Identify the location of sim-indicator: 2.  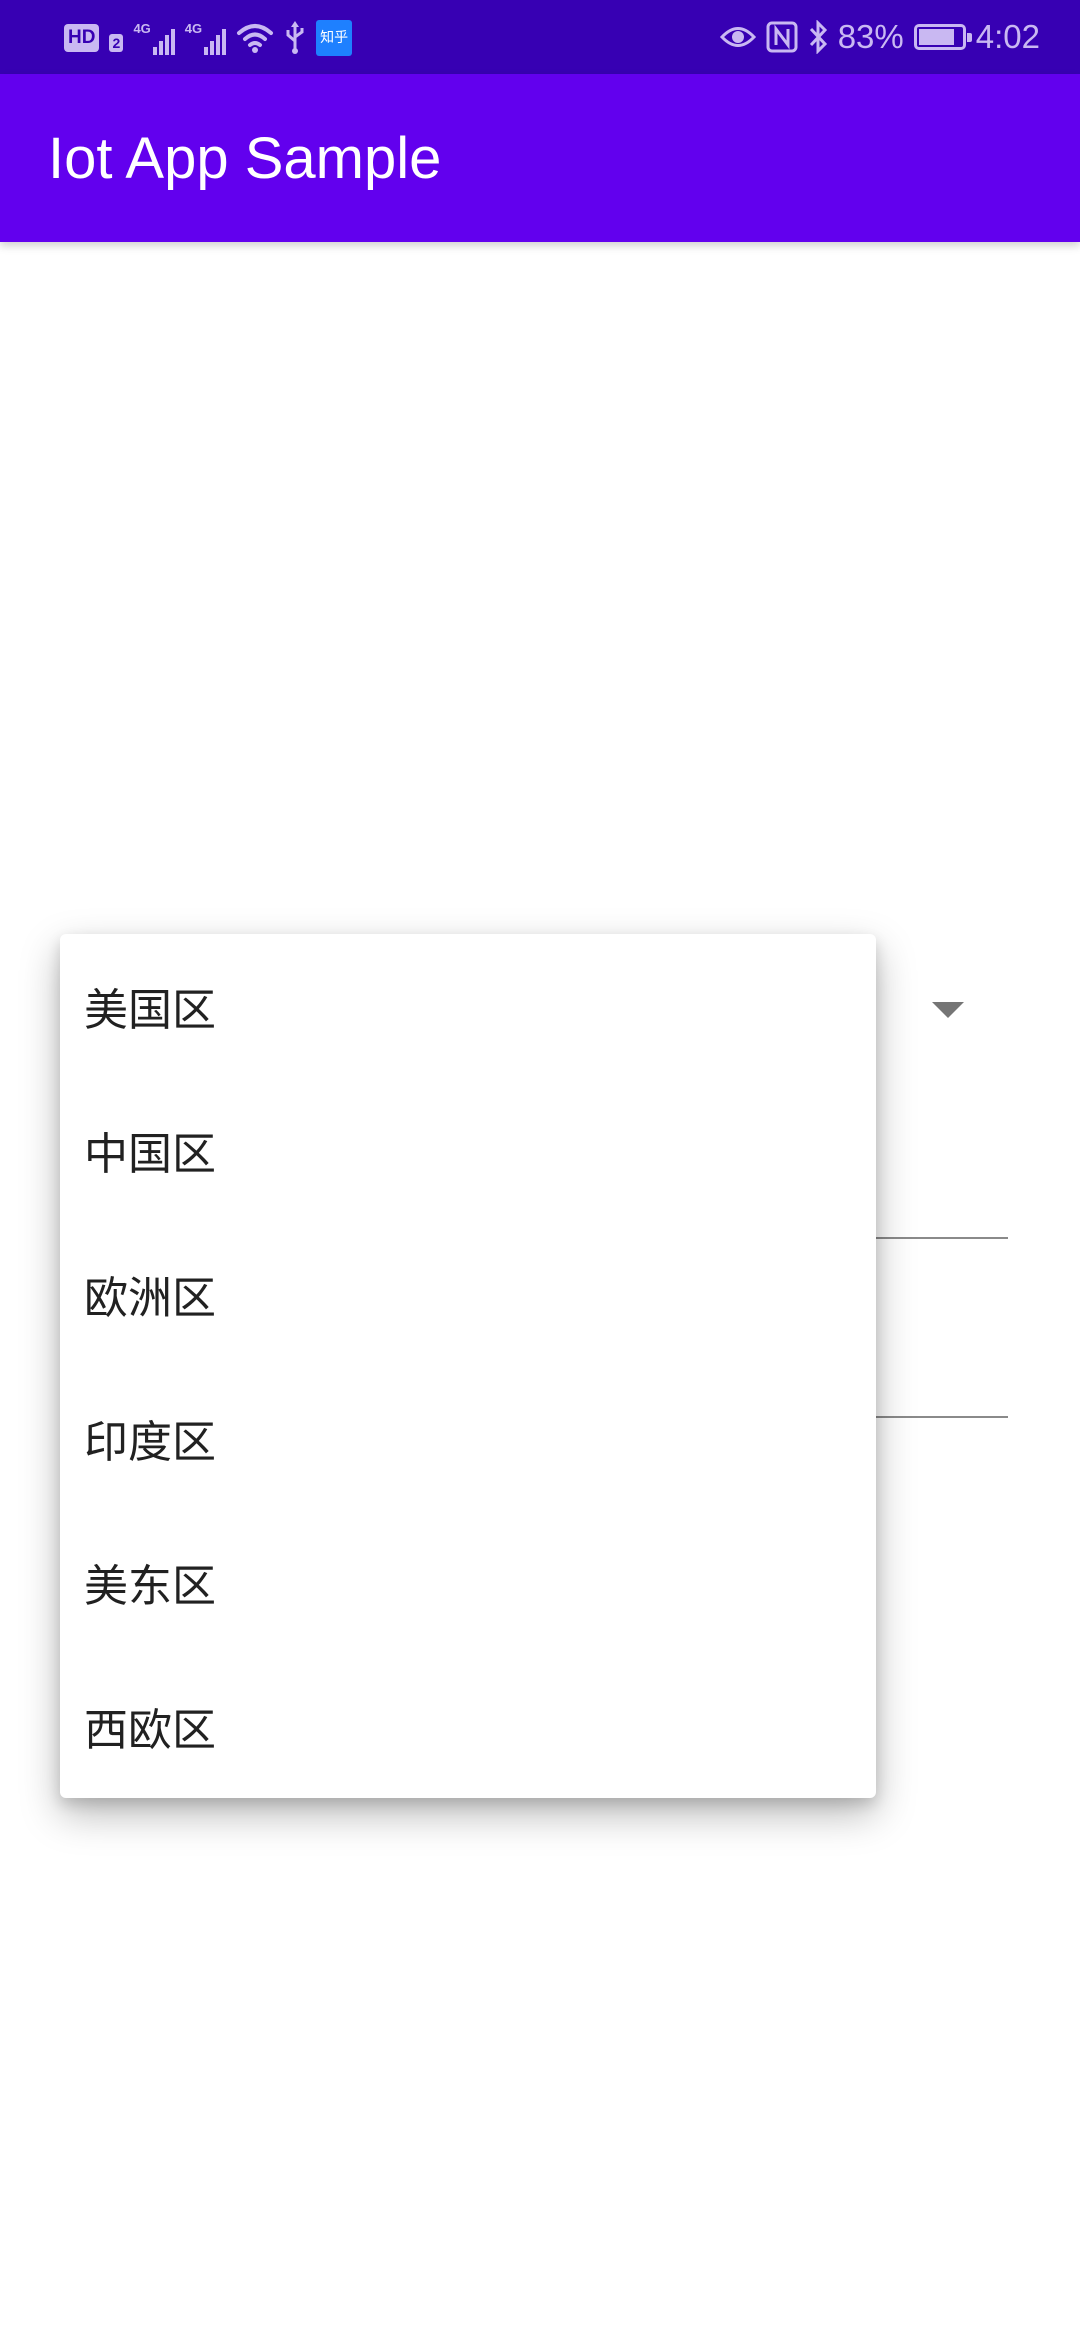
(116, 43).